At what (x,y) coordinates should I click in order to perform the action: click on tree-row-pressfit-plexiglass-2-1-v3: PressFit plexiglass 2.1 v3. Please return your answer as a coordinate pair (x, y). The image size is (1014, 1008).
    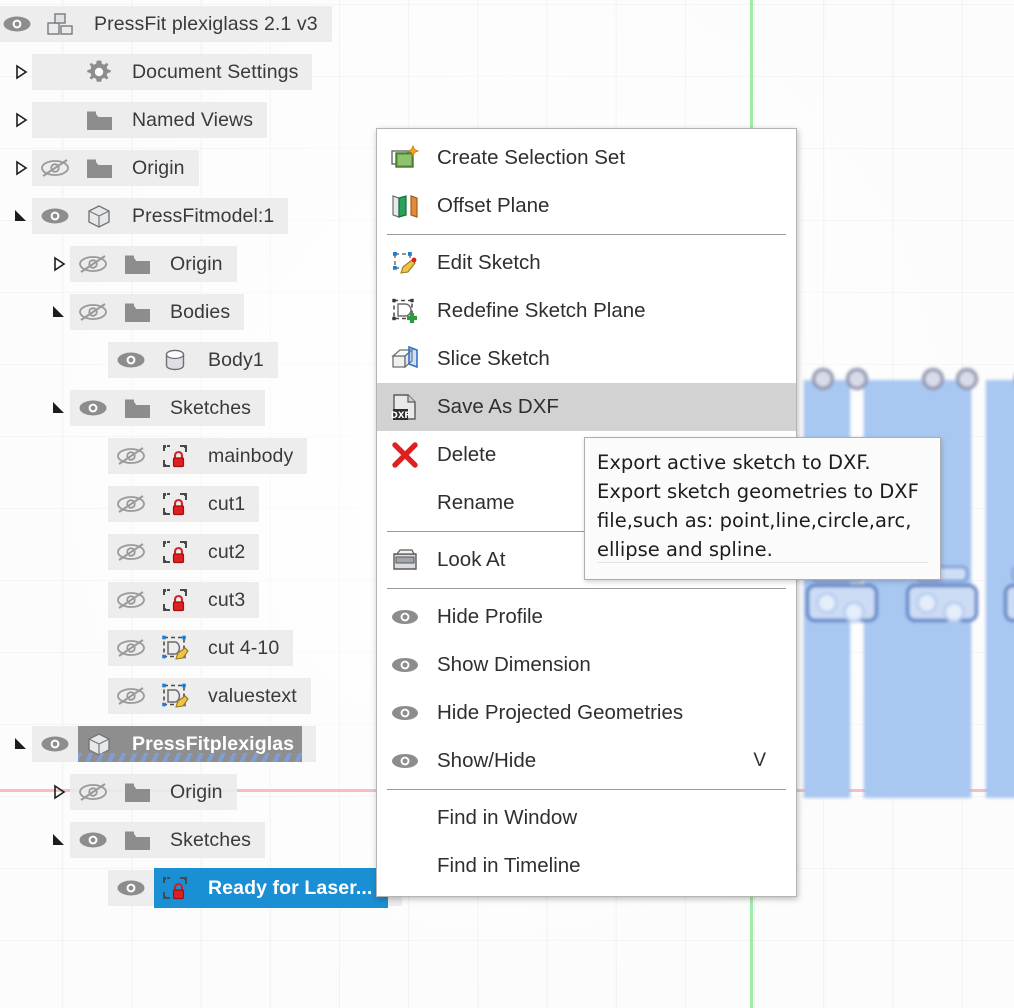
    Looking at the image, I should click on (250, 24).